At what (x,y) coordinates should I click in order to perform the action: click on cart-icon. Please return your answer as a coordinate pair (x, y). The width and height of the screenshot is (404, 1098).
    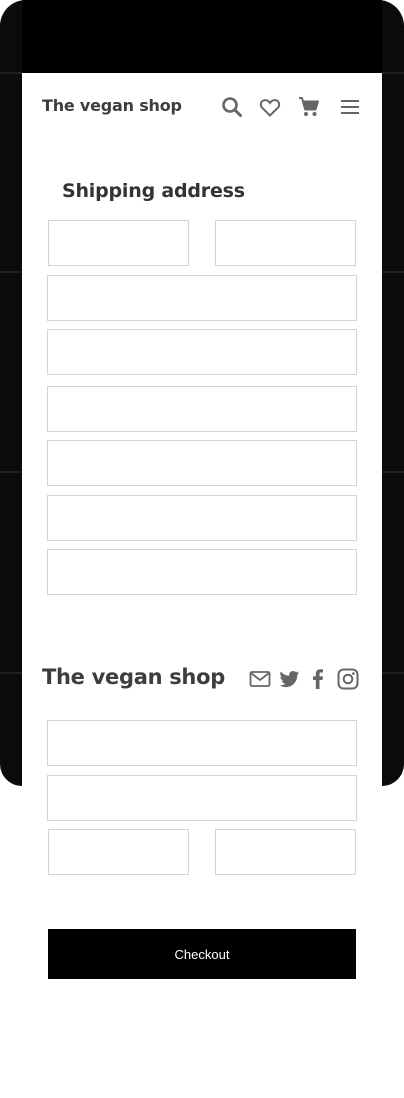
    Looking at the image, I should click on (309, 107).